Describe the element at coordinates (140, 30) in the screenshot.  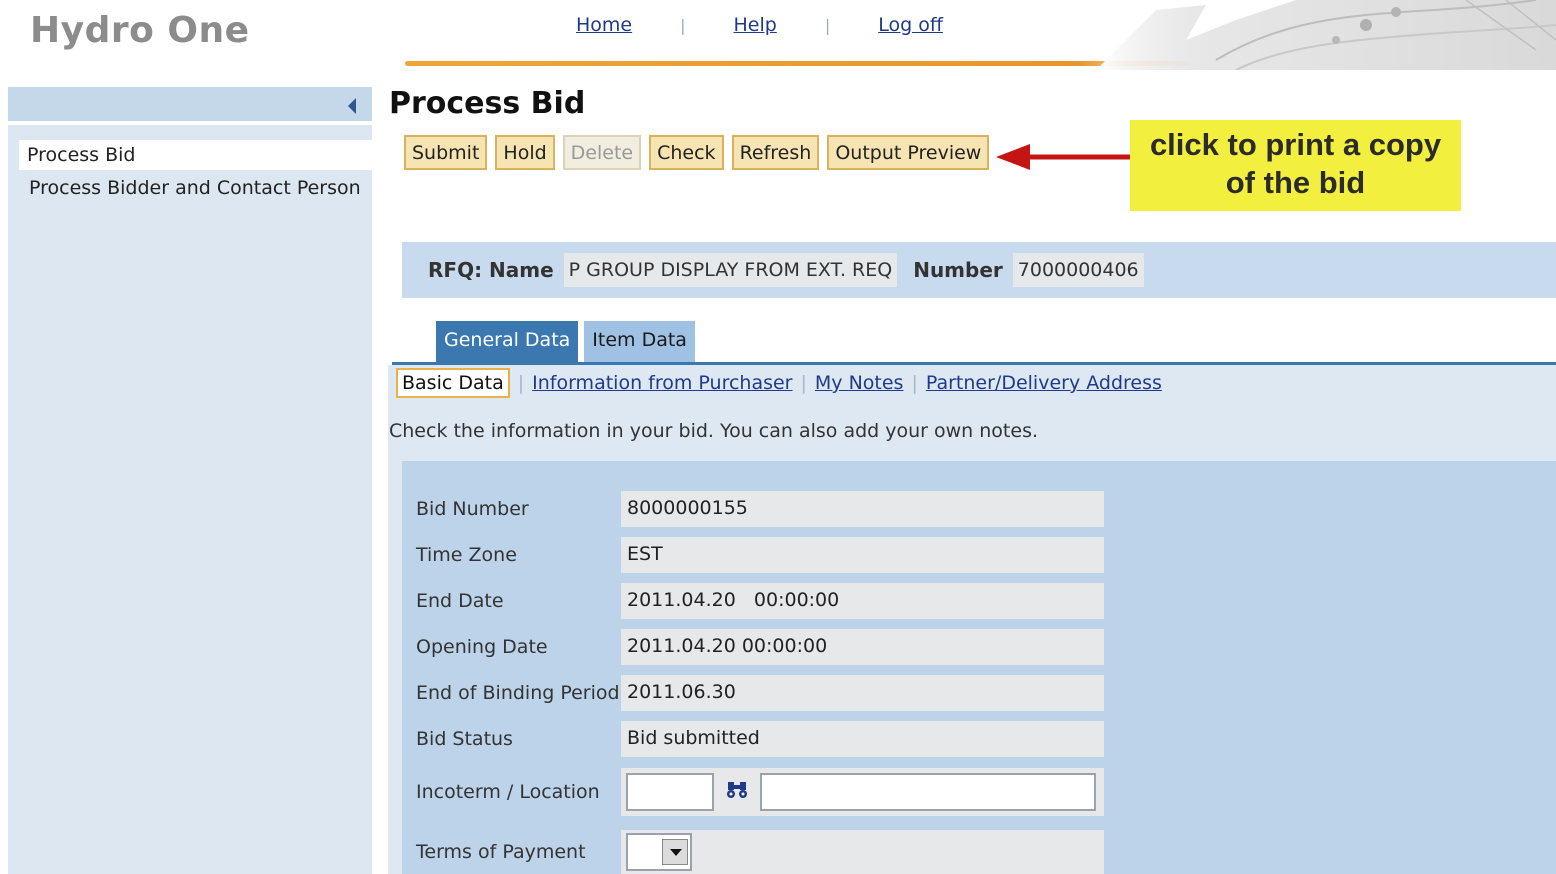
I see `hydro-one-logo: Hydro One` at that location.